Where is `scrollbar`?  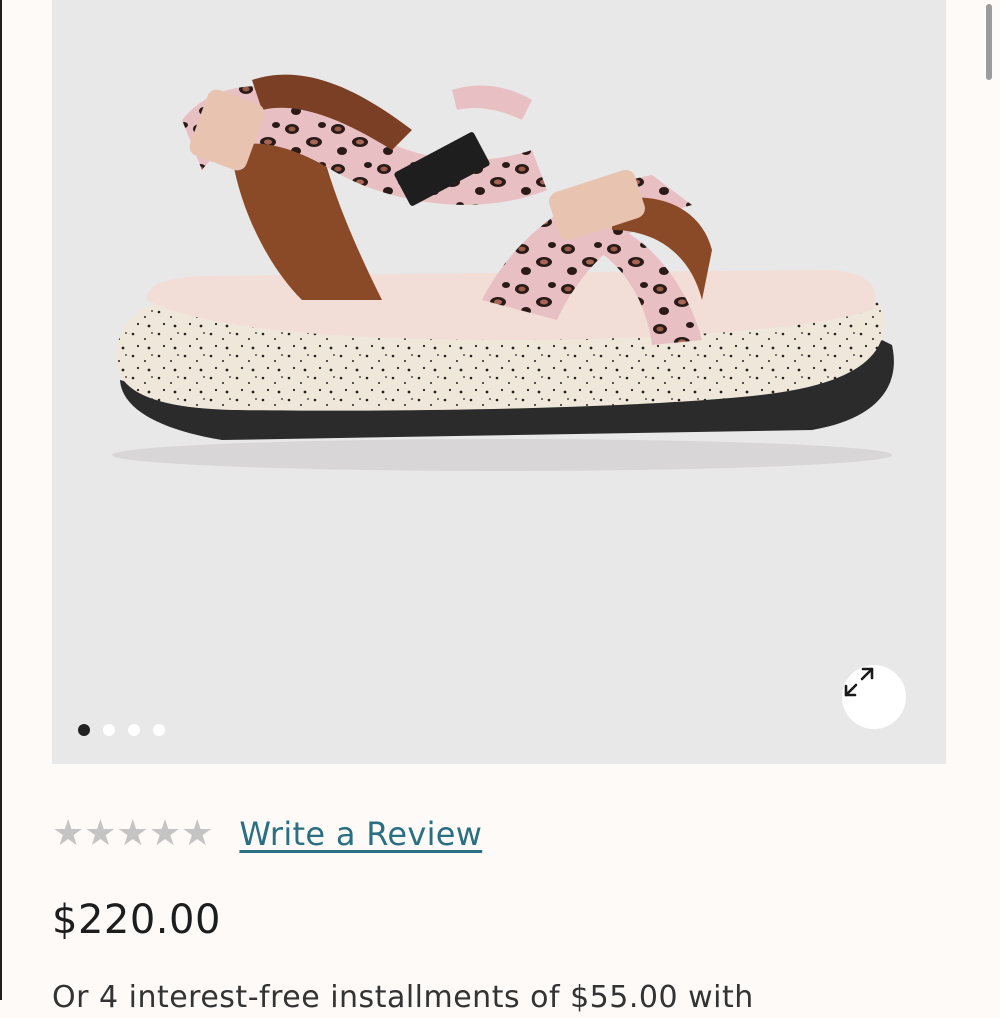 scrollbar is located at coordinates (989, 42).